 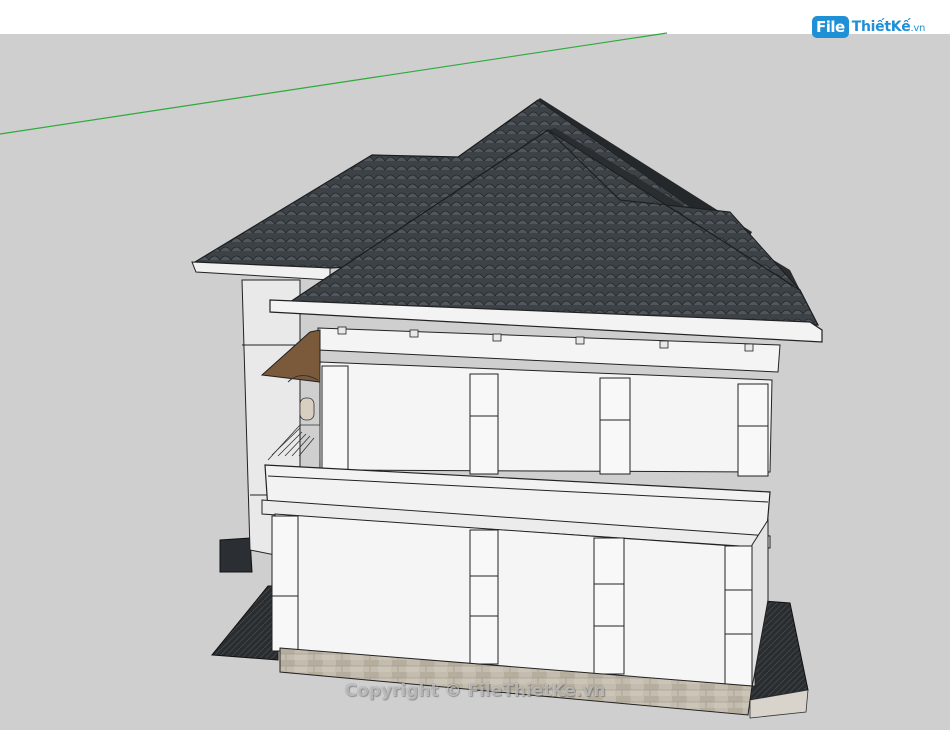 I want to click on logo-file-badge: File, so click(x=830, y=27).